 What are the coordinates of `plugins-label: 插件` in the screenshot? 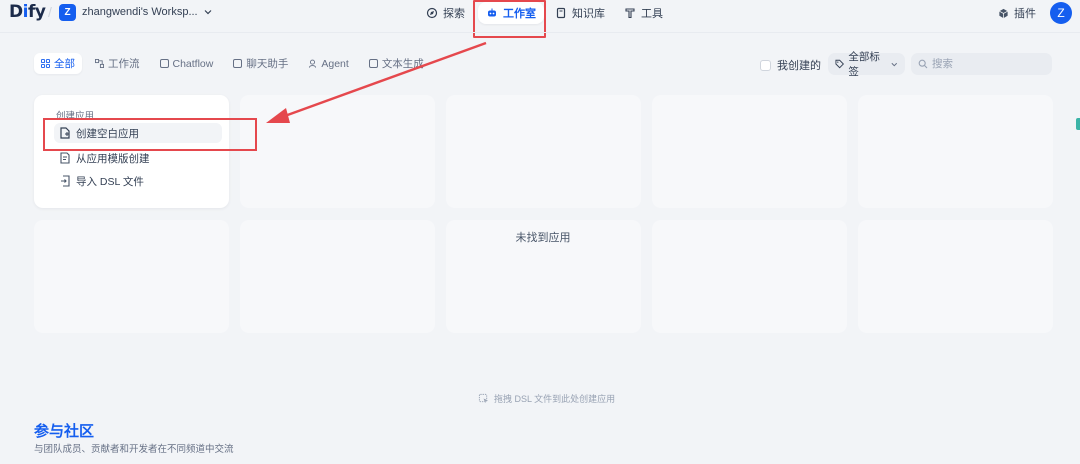 It's located at (1025, 14).